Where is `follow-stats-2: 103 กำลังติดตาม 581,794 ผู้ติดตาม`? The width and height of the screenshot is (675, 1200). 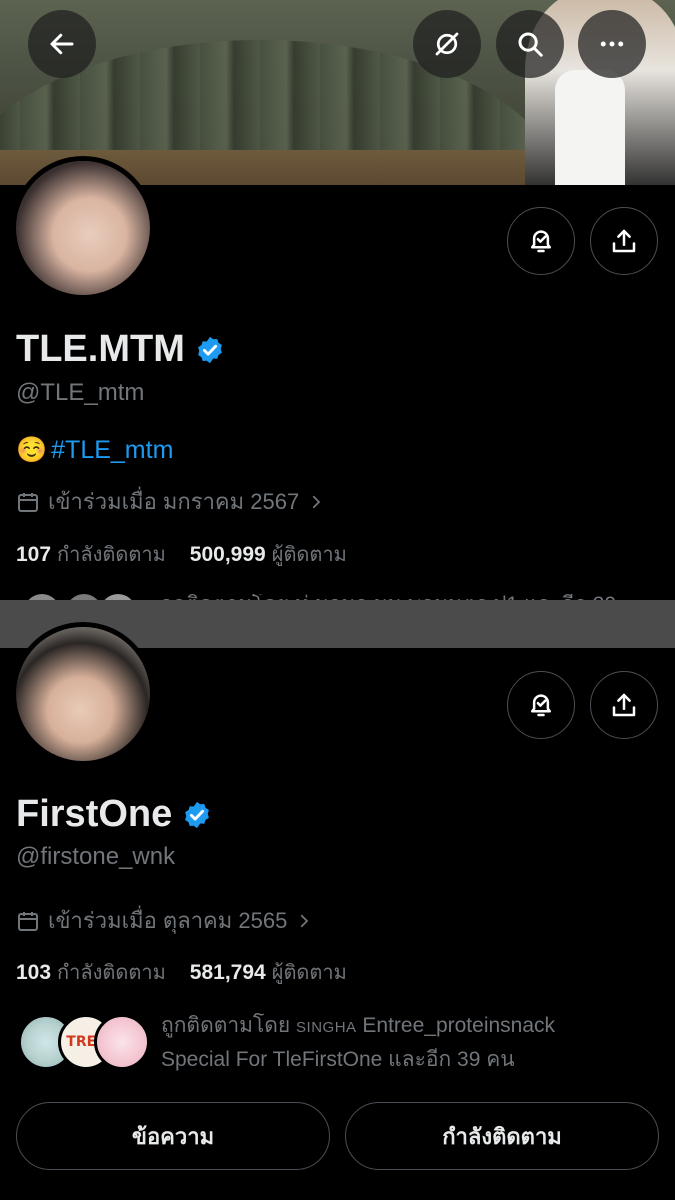 follow-stats-2: 103 กำลังติดตาม 581,794 ผู้ติดตาม is located at coordinates (181, 972).